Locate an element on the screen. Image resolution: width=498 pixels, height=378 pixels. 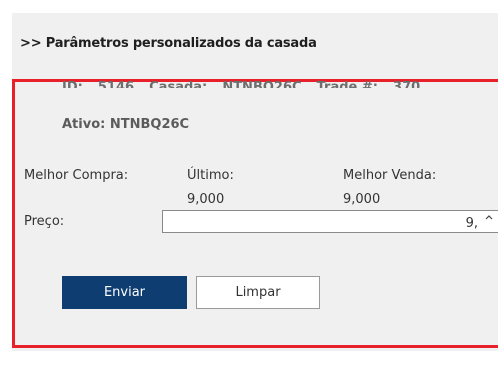
best-buy-label: Melhor Compra: is located at coordinates (76, 175).